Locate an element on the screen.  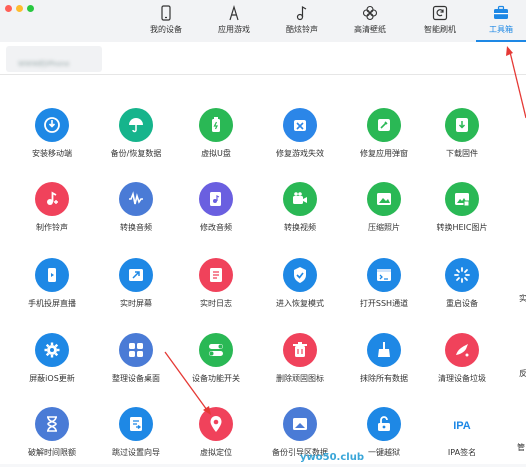
tool-reboot-spinner: 重启设备 is located at coordinates (462, 288).